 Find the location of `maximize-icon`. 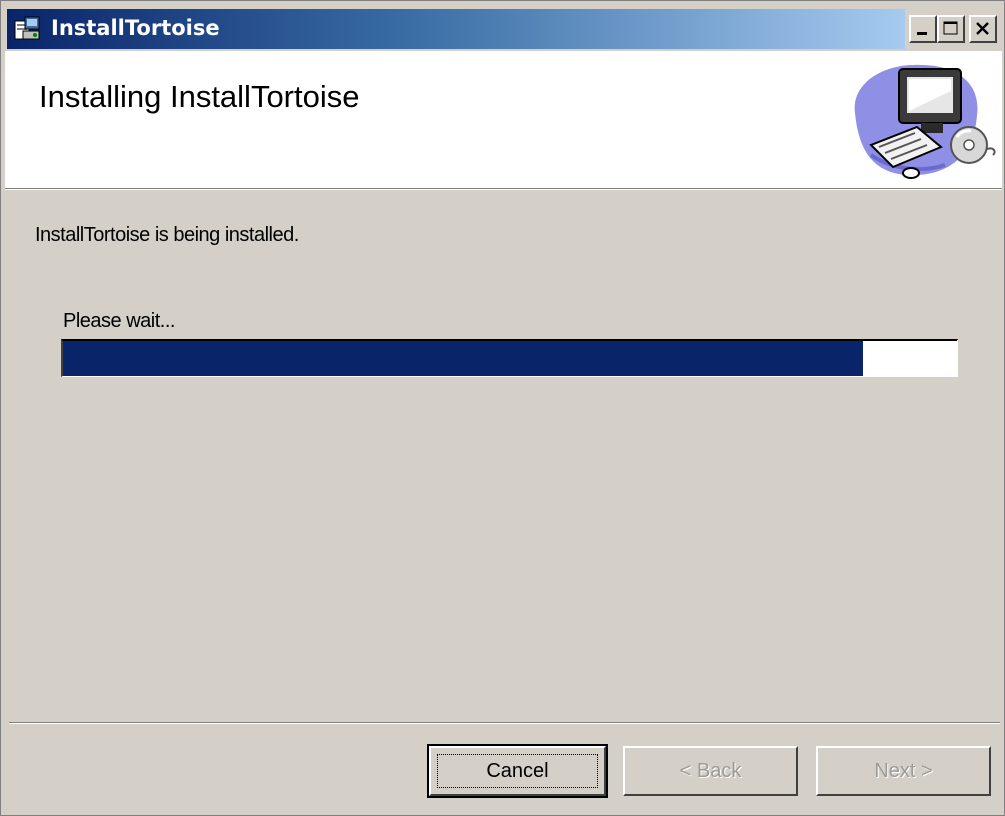

maximize-icon is located at coordinates (950, 28).